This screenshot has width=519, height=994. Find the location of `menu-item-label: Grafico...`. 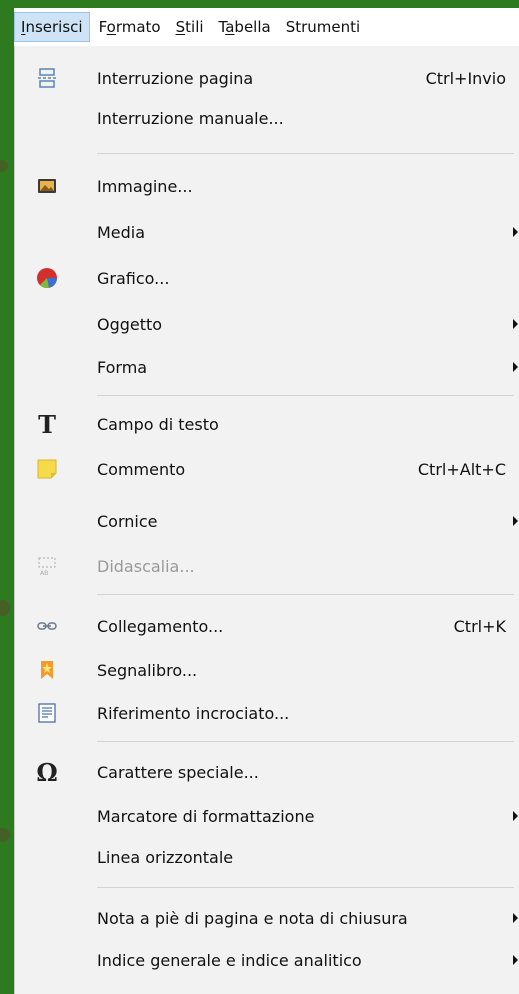

menu-item-label: Grafico... is located at coordinates (133, 278).